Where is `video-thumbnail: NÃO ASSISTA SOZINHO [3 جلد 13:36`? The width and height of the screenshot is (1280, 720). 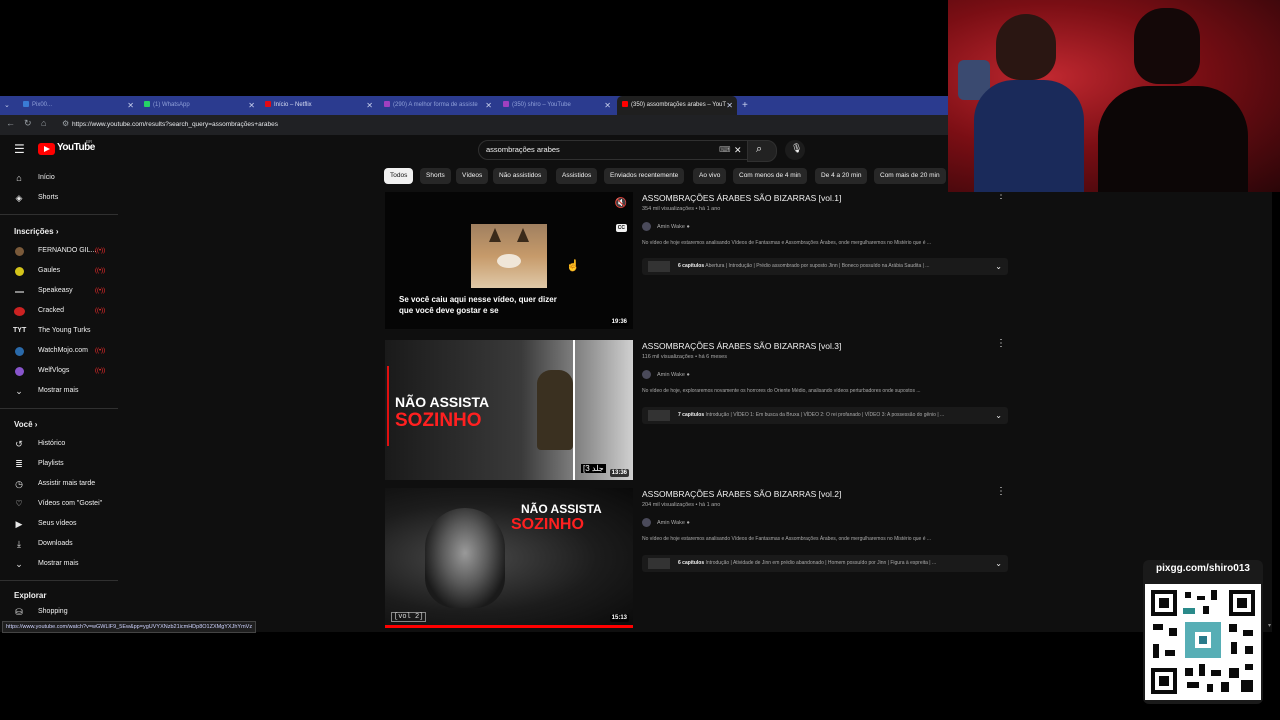
video-thumbnail: NÃO ASSISTA SOZINHO [3 جلد 13:36 is located at coordinates (509, 410).